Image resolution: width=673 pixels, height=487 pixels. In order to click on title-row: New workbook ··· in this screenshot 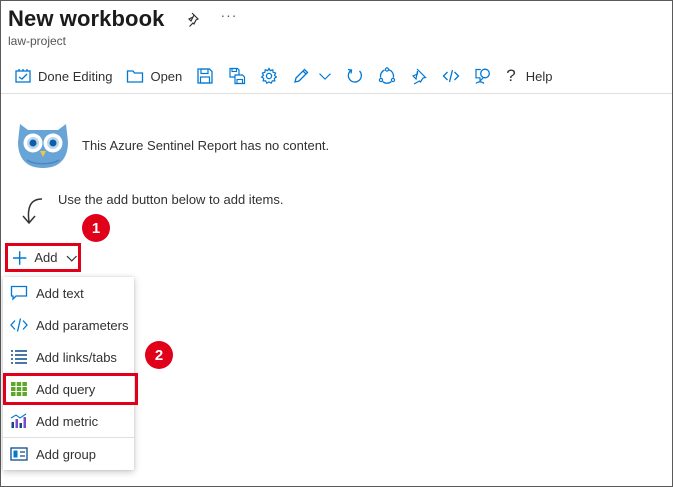, I will do `click(122, 19)`.